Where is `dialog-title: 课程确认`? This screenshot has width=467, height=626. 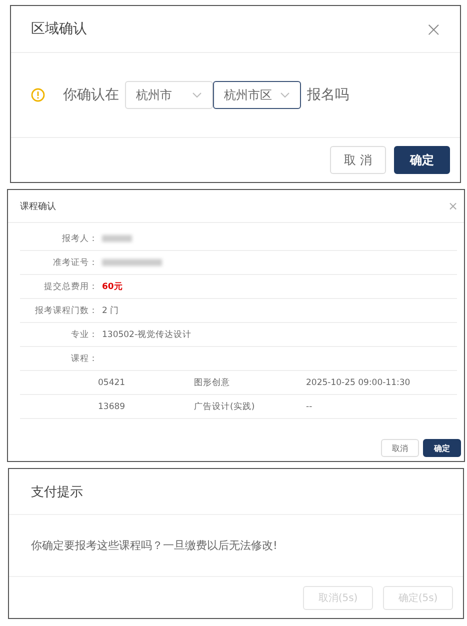
dialog-title: 课程确认 is located at coordinates (38, 206).